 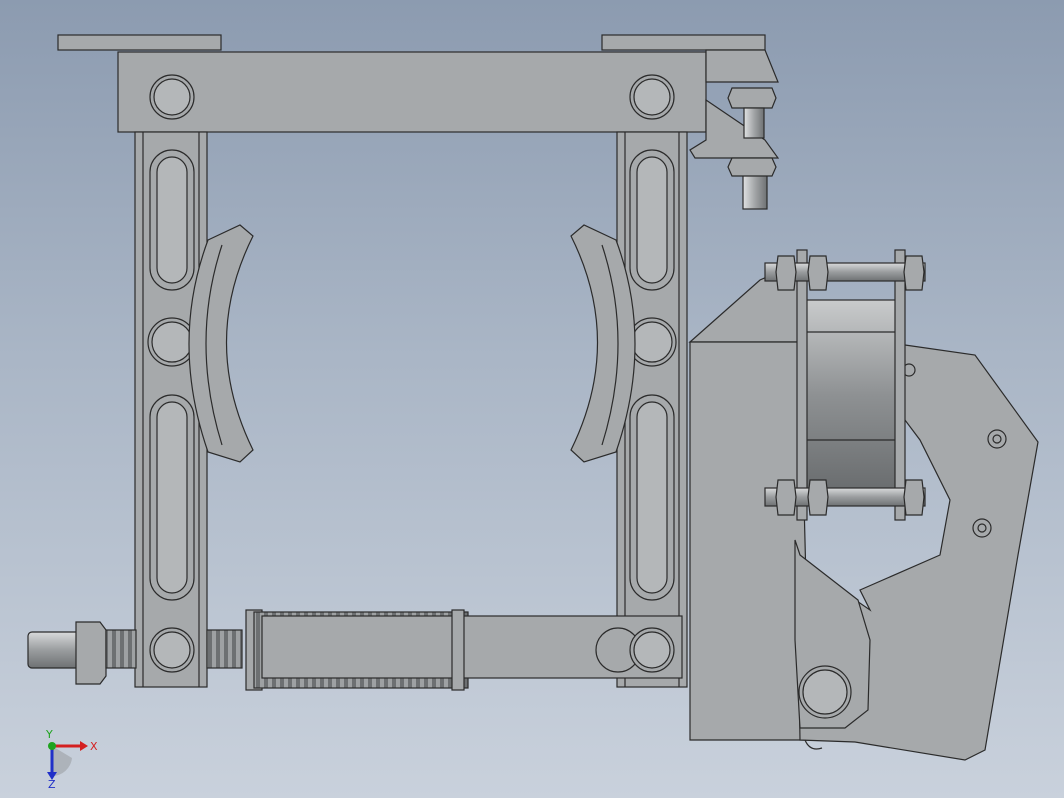 I want to click on release-hook, so click(x=813, y=744).